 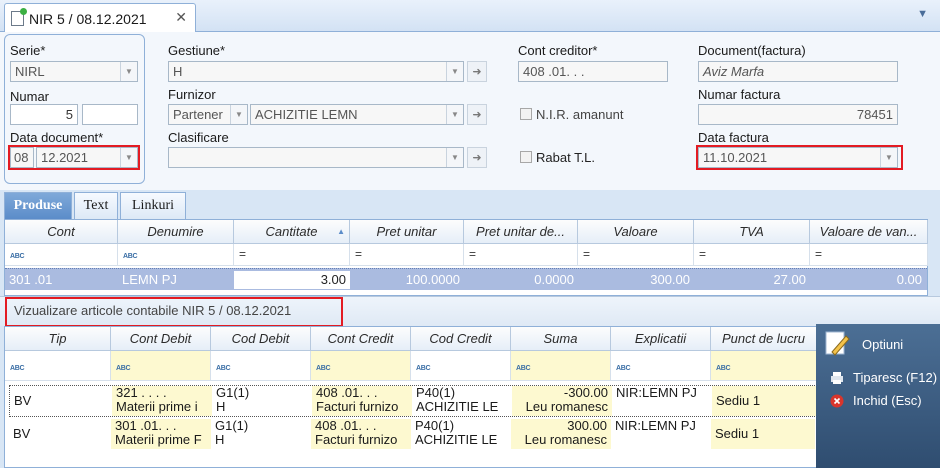 What do you see at coordinates (157, 407) in the screenshot?
I see `cell-cont-debit-desc: Materii prime i` at bounding box center [157, 407].